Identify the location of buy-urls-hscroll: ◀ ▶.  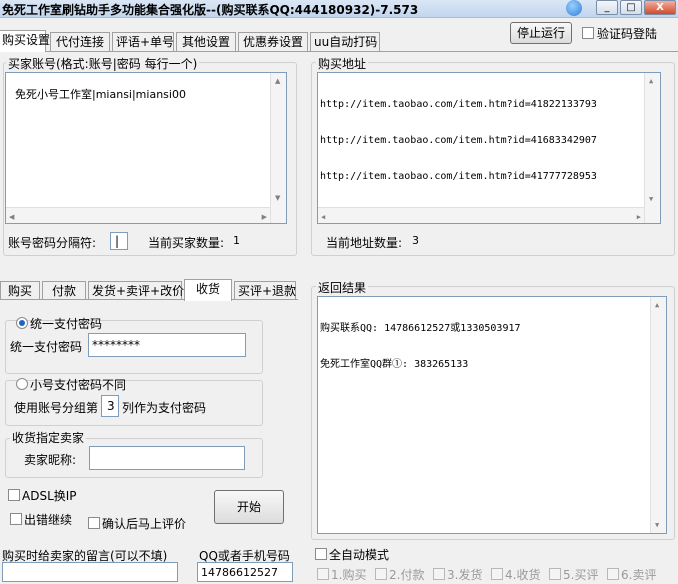
(481, 215).